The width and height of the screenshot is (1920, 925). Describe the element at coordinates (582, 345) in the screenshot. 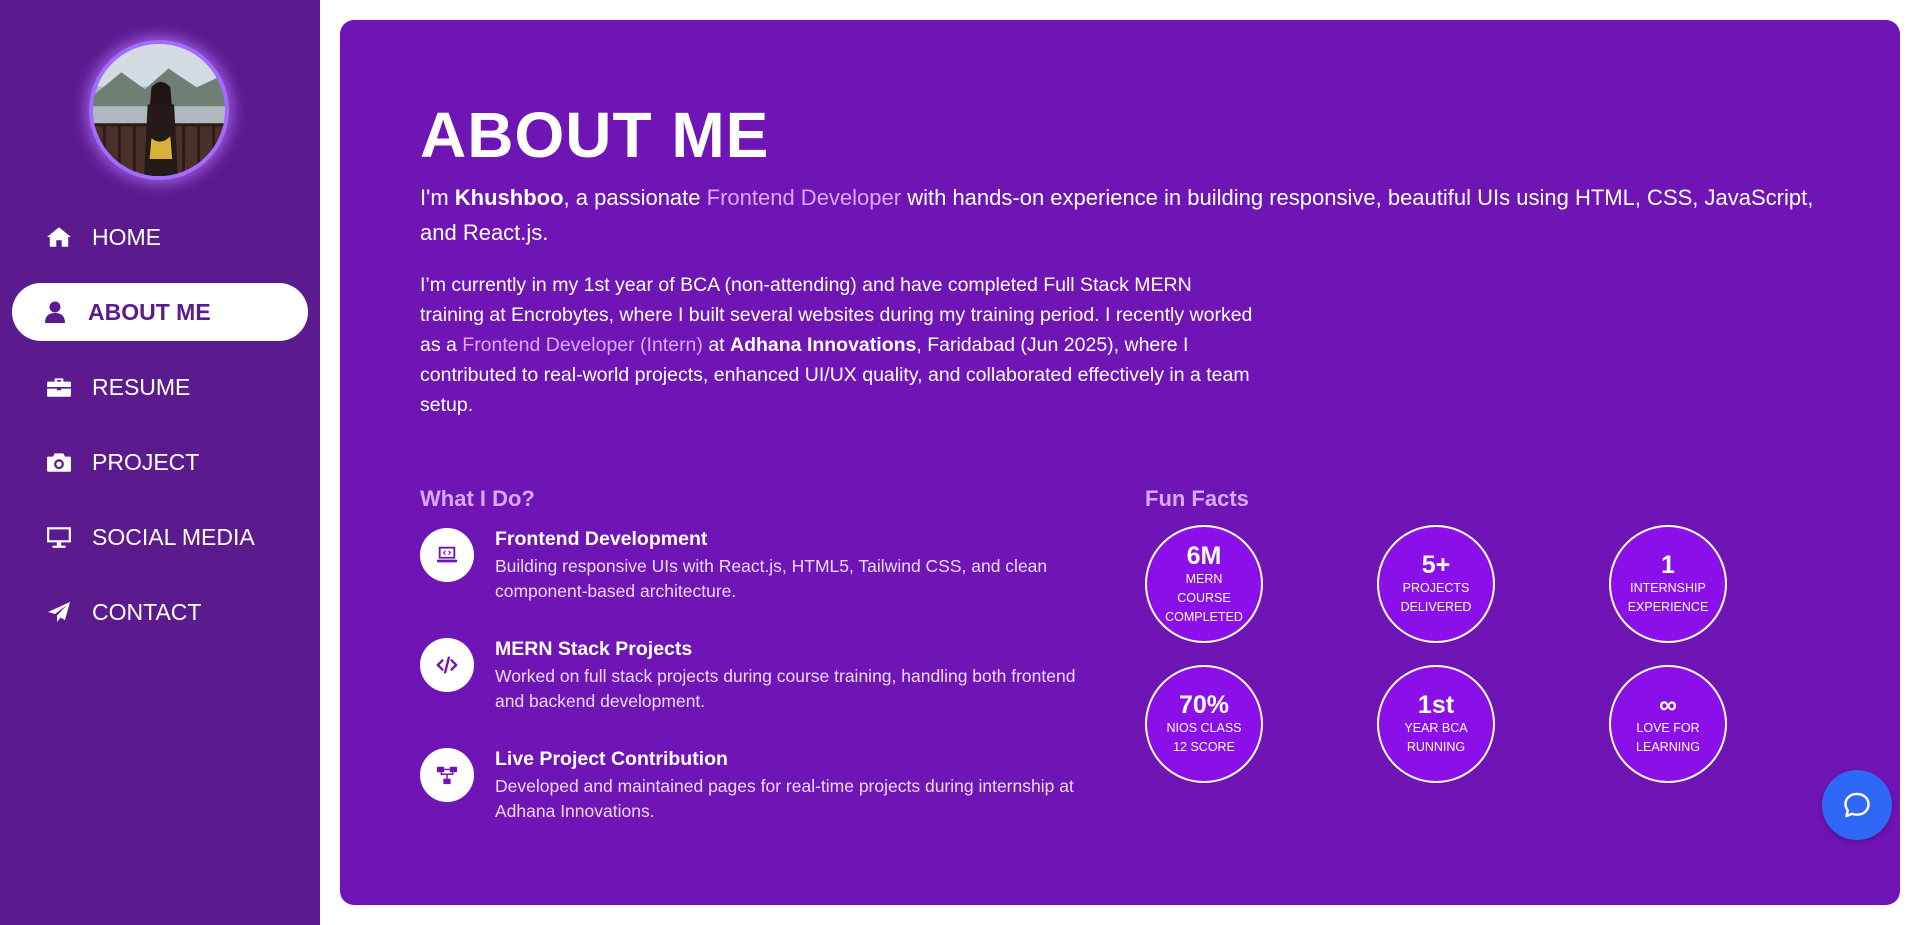

I see `intern-role-highlight: Frontend Developer (Intern)` at that location.